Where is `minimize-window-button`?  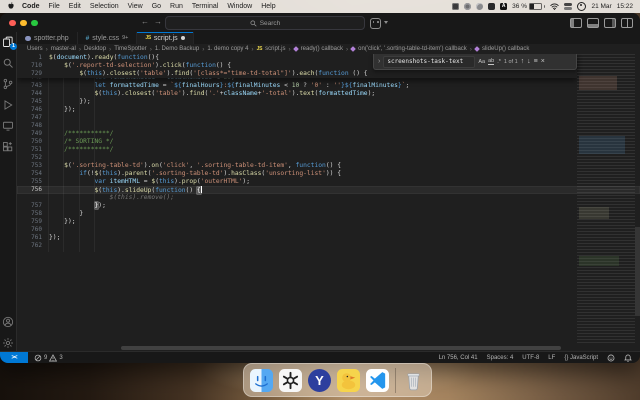 minimize-window-button is located at coordinates (23, 22).